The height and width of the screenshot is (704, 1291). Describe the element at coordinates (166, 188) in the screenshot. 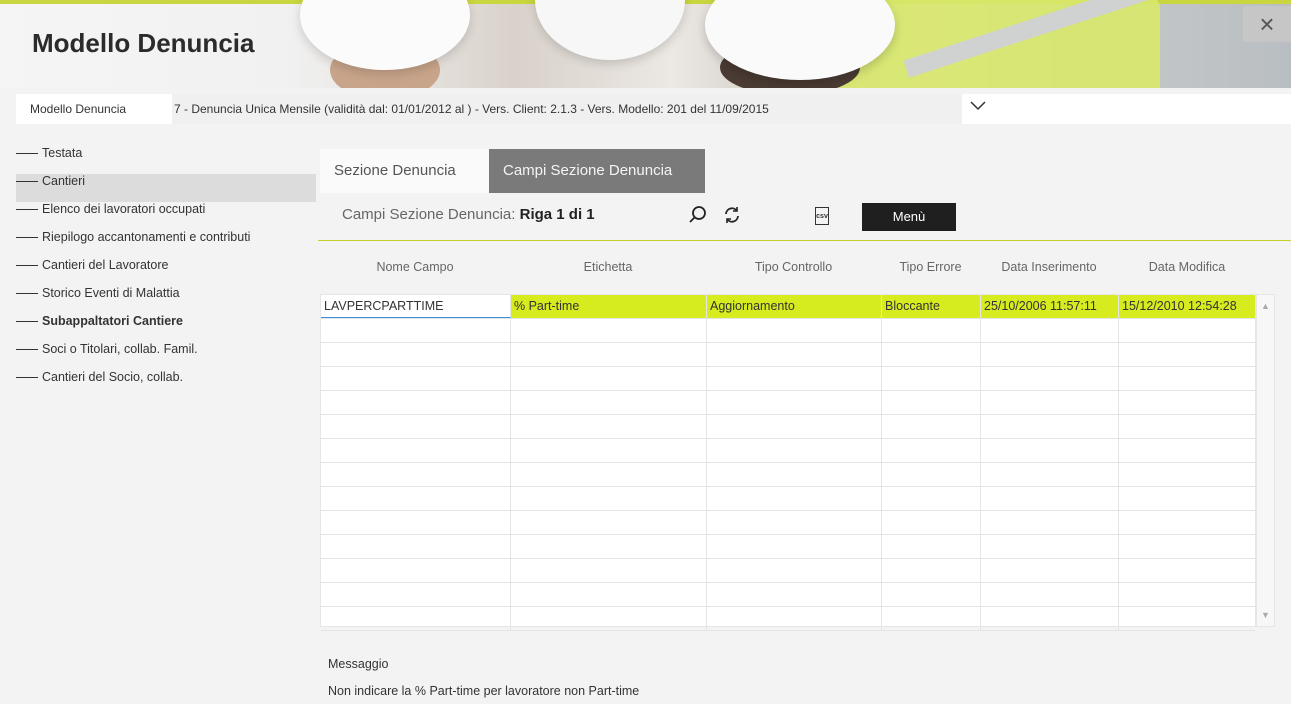

I see `sidebar-item-cantieri: Cantieri` at that location.